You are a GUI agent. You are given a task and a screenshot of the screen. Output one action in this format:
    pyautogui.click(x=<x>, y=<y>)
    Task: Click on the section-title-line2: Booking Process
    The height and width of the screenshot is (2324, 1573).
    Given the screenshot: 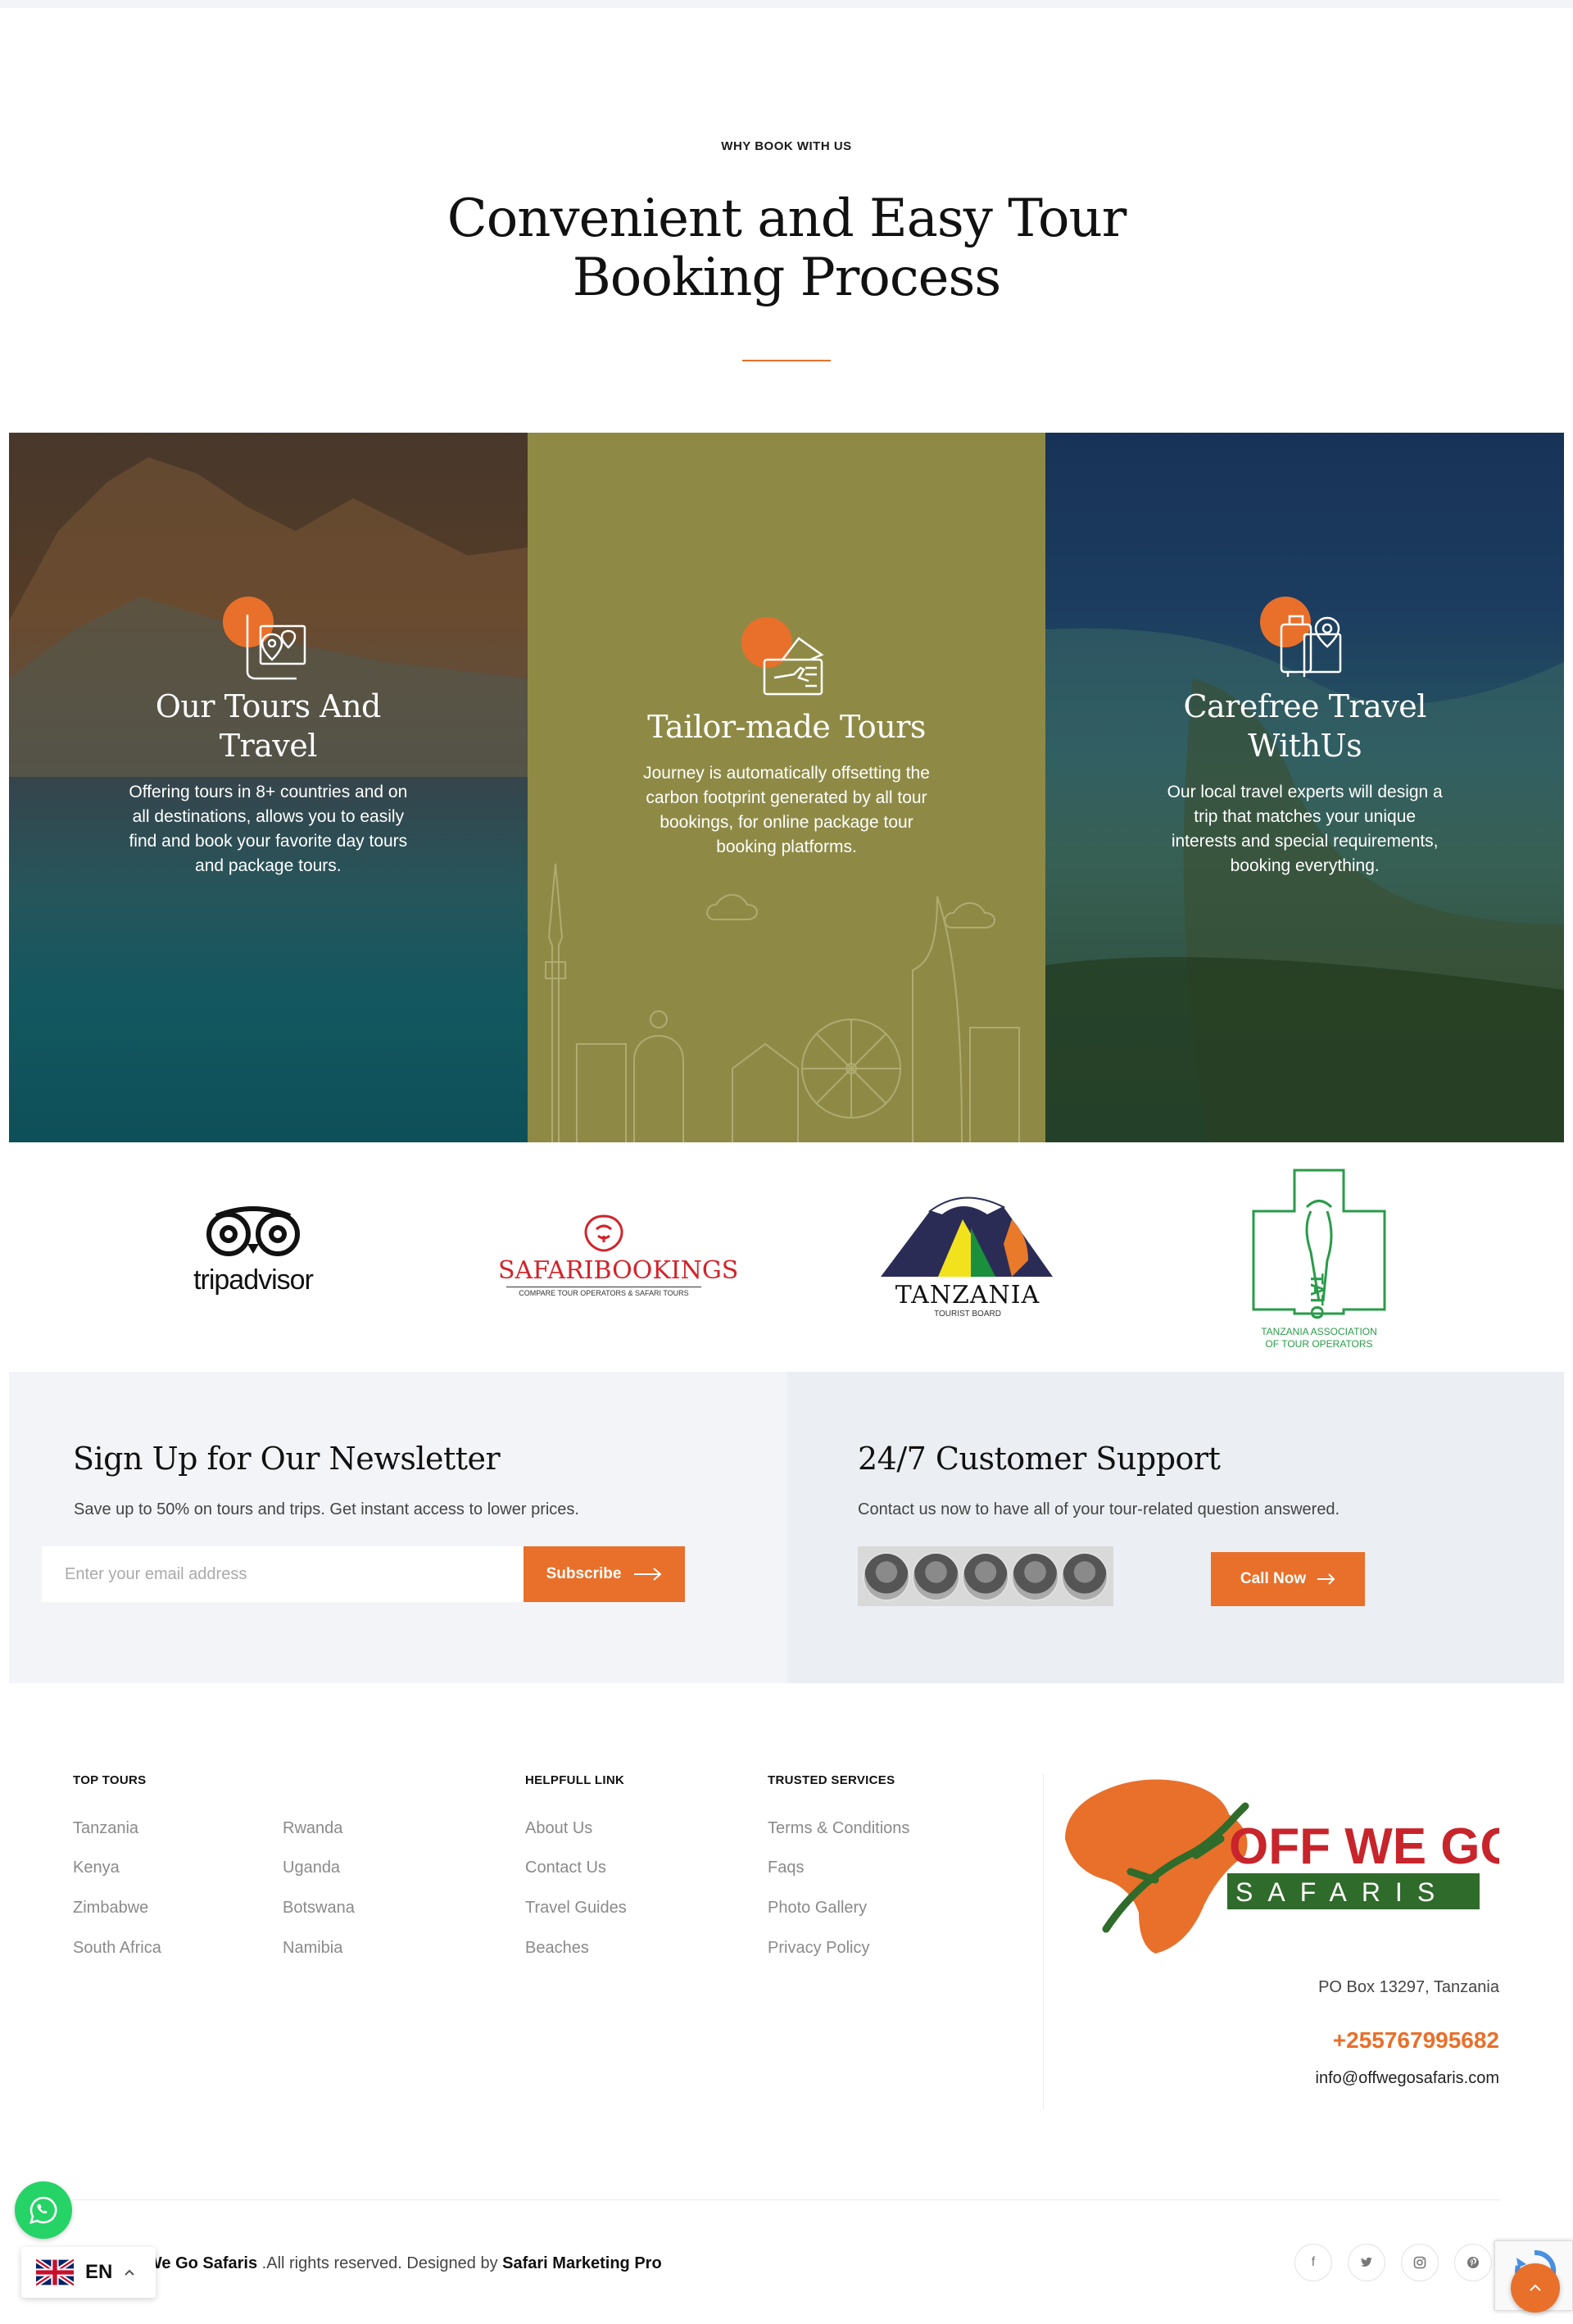 What is the action you would take?
    pyautogui.click(x=786, y=277)
    